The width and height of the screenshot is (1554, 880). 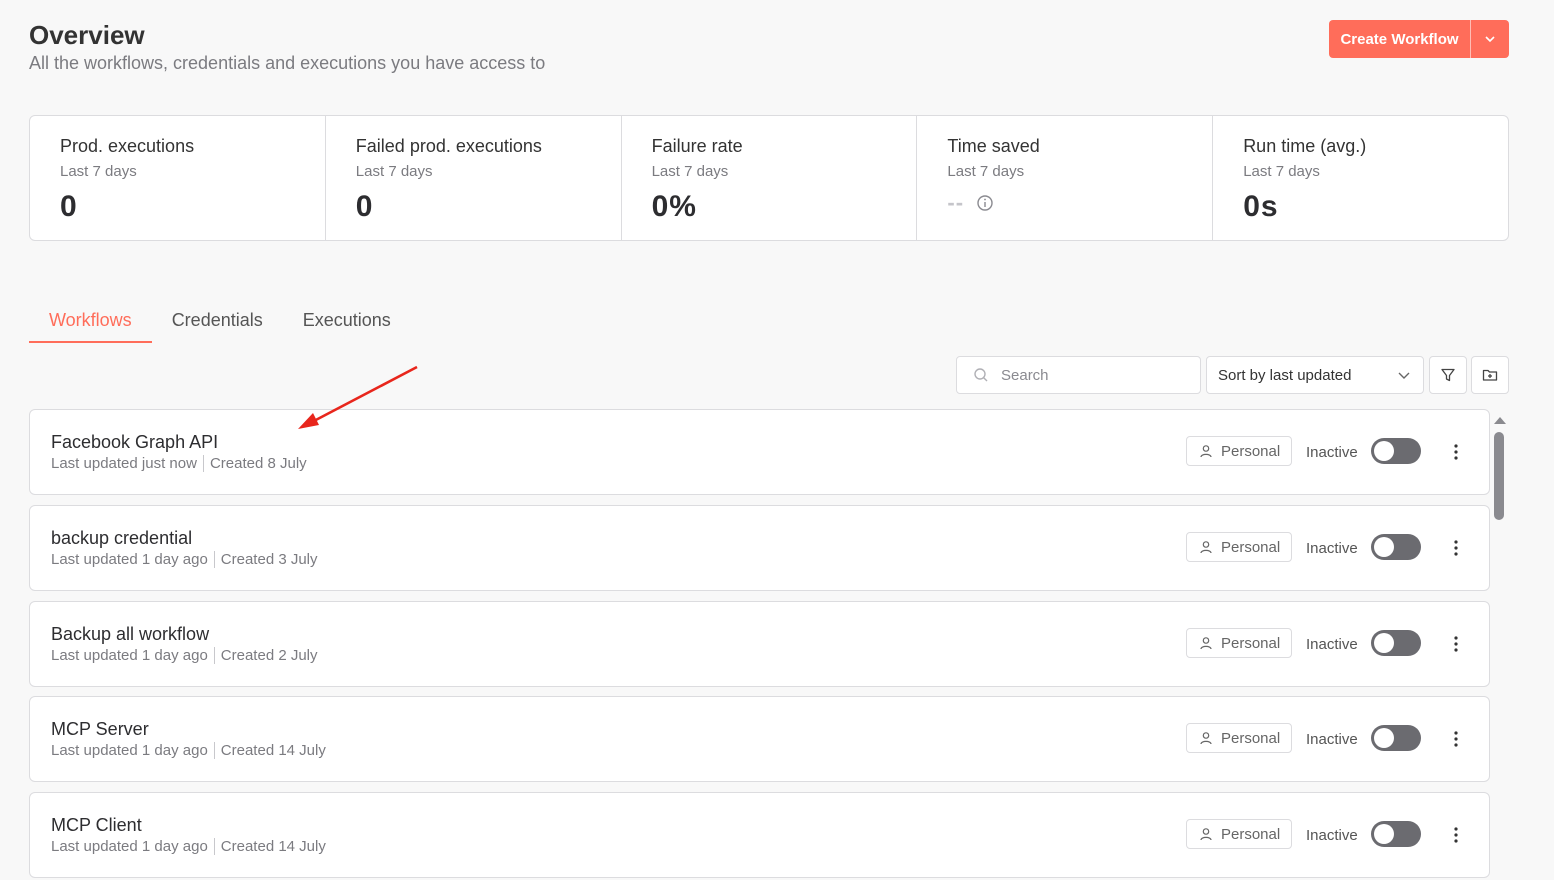 What do you see at coordinates (90, 324) in the screenshot?
I see `tab-workflows: Workflows` at bounding box center [90, 324].